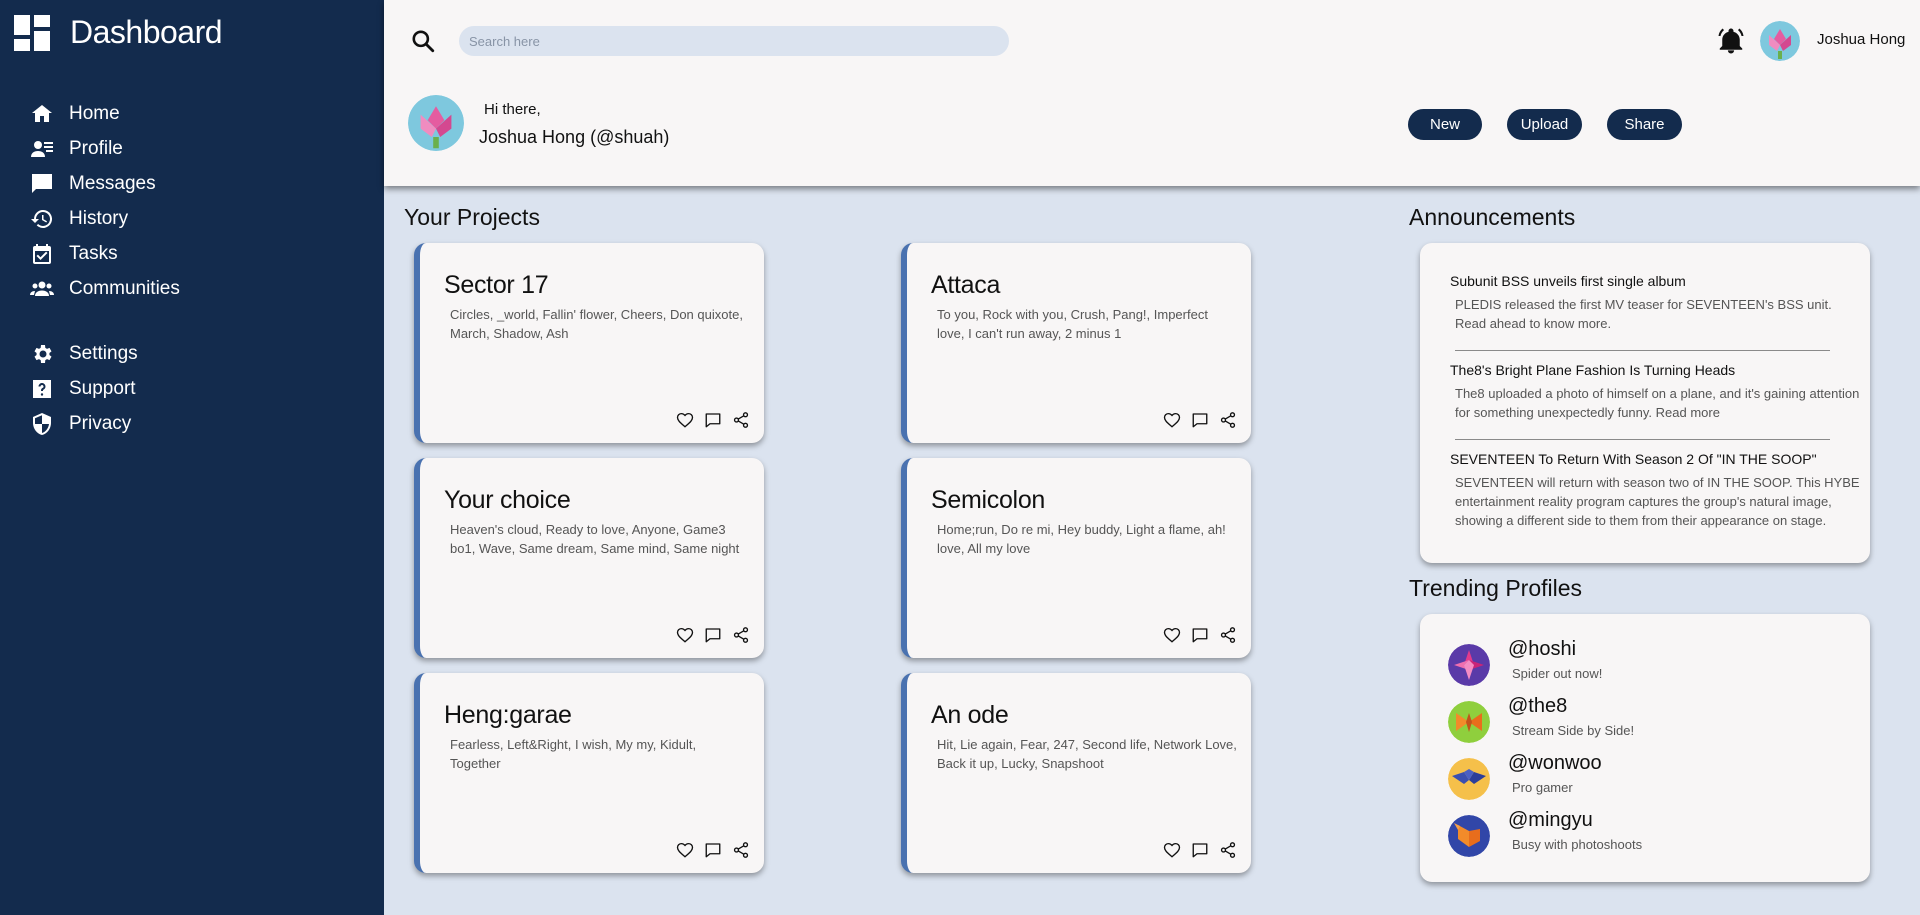 The height and width of the screenshot is (915, 1920). What do you see at coordinates (1573, 730) in the screenshot?
I see `profile-status: Stream Side by Side!` at bounding box center [1573, 730].